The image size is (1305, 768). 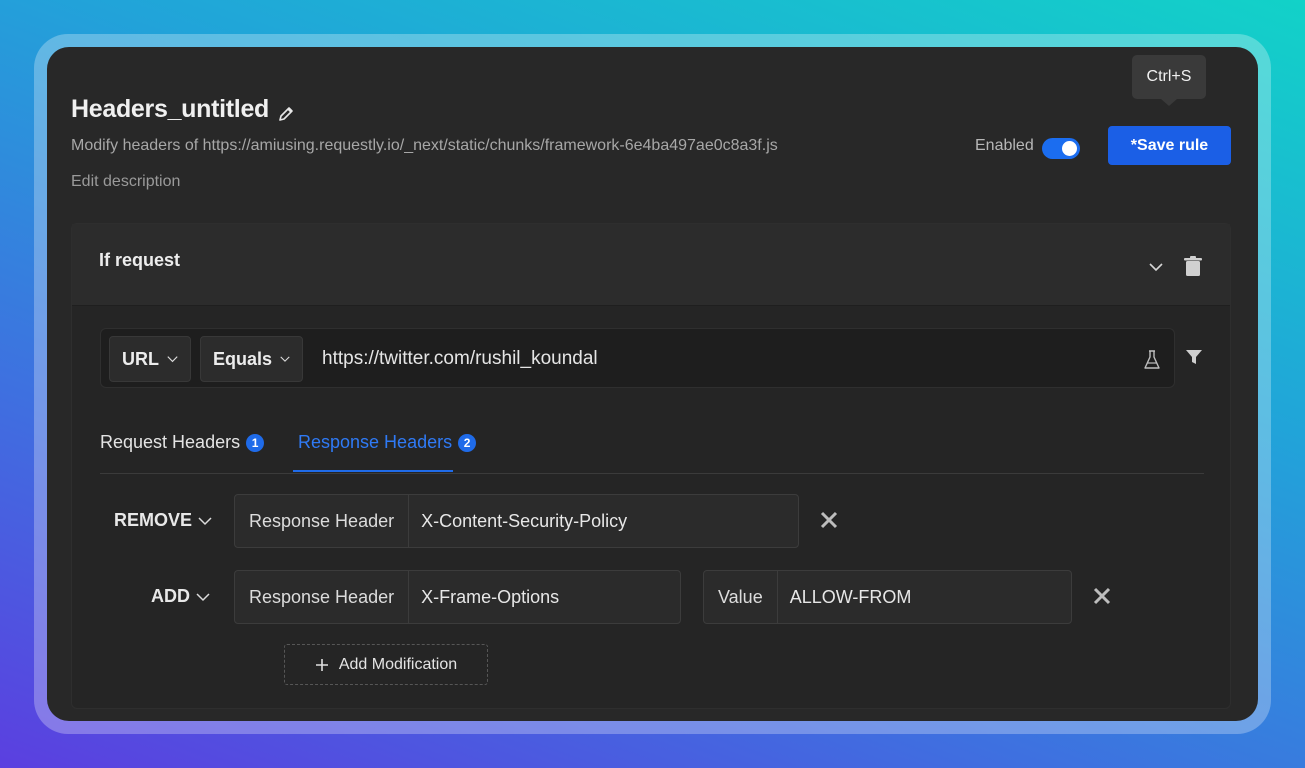 I want to click on header-value-label: Value, so click(x=741, y=597).